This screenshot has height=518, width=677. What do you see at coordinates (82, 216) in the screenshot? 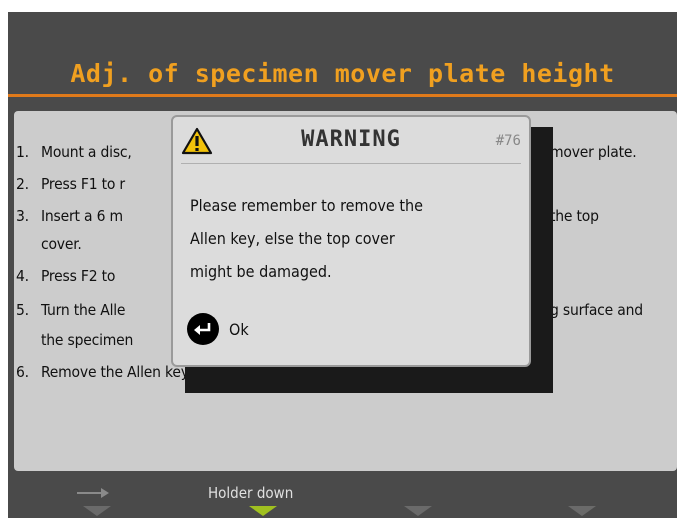
I see `instruction-text: Insert a 6 m` at bounding box center [82, 216].